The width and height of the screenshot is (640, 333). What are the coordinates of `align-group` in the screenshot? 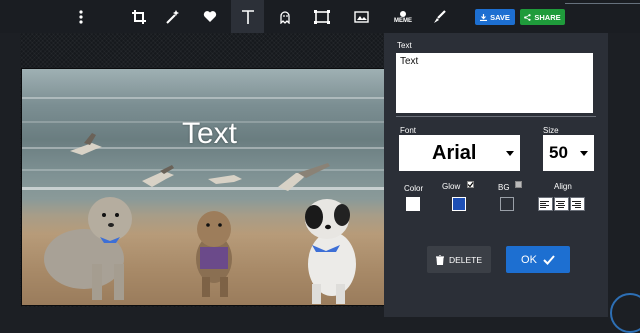 It's located at (561, 204).